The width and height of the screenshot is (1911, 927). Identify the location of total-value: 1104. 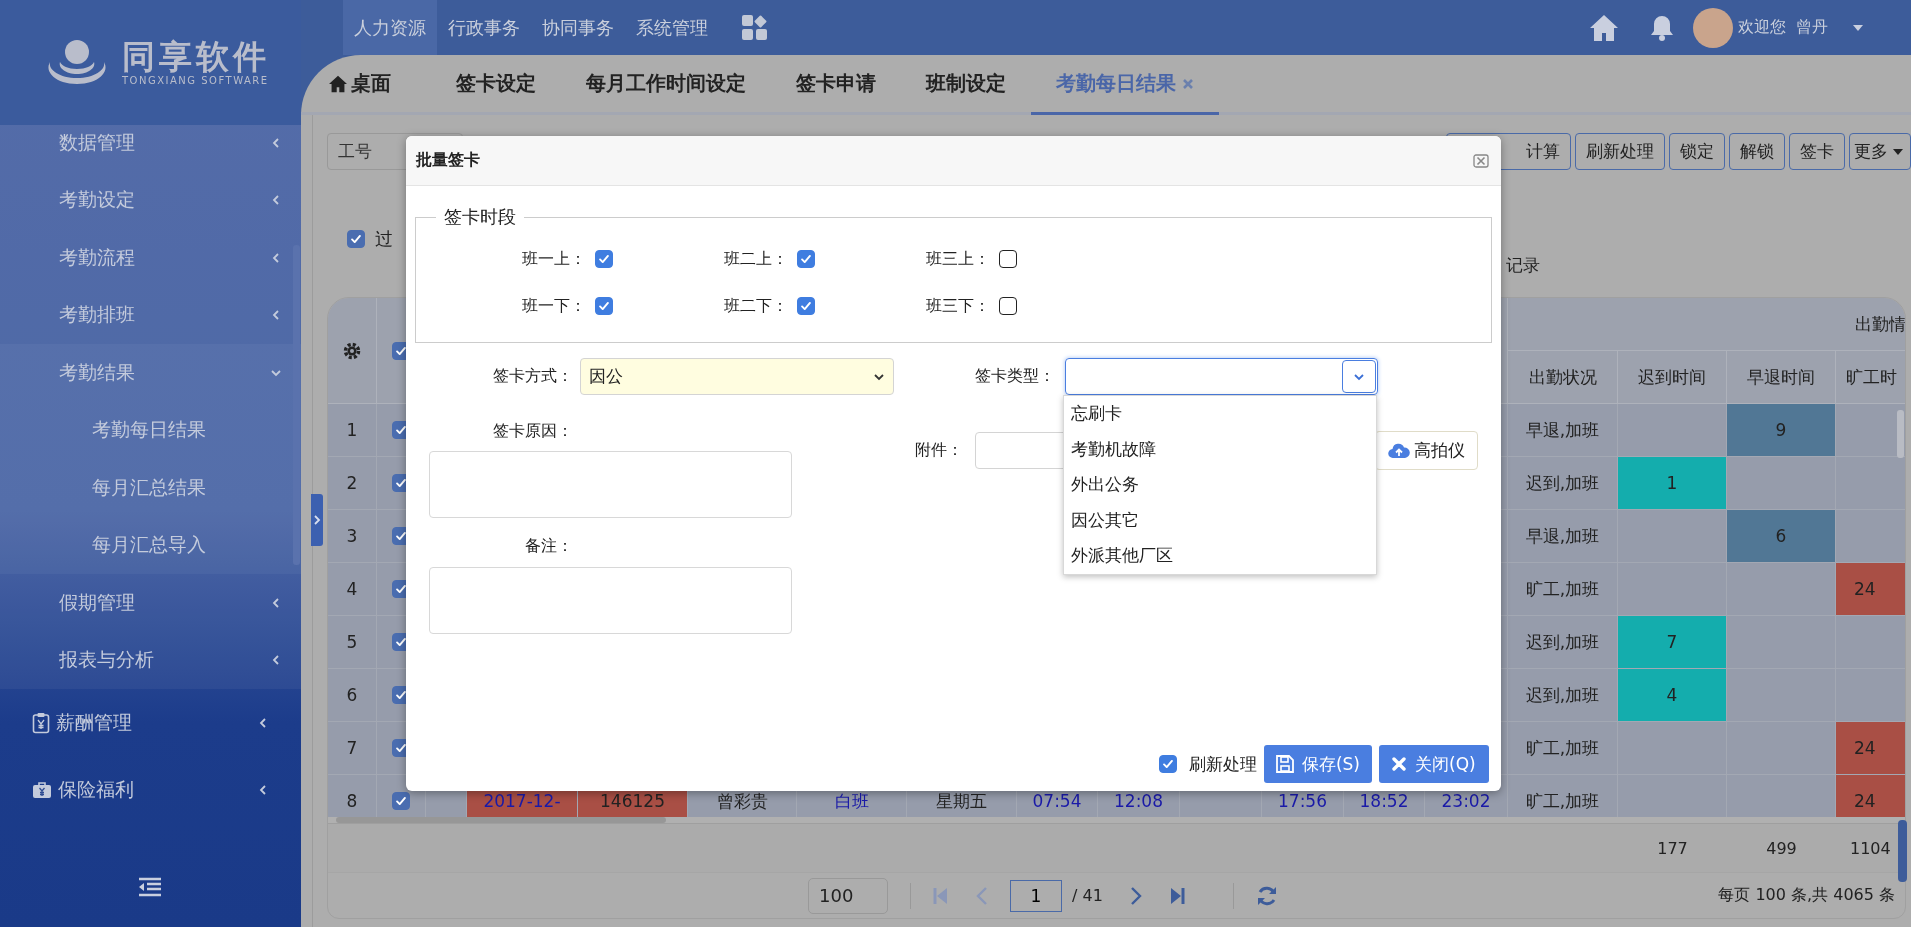
(1870, 848).